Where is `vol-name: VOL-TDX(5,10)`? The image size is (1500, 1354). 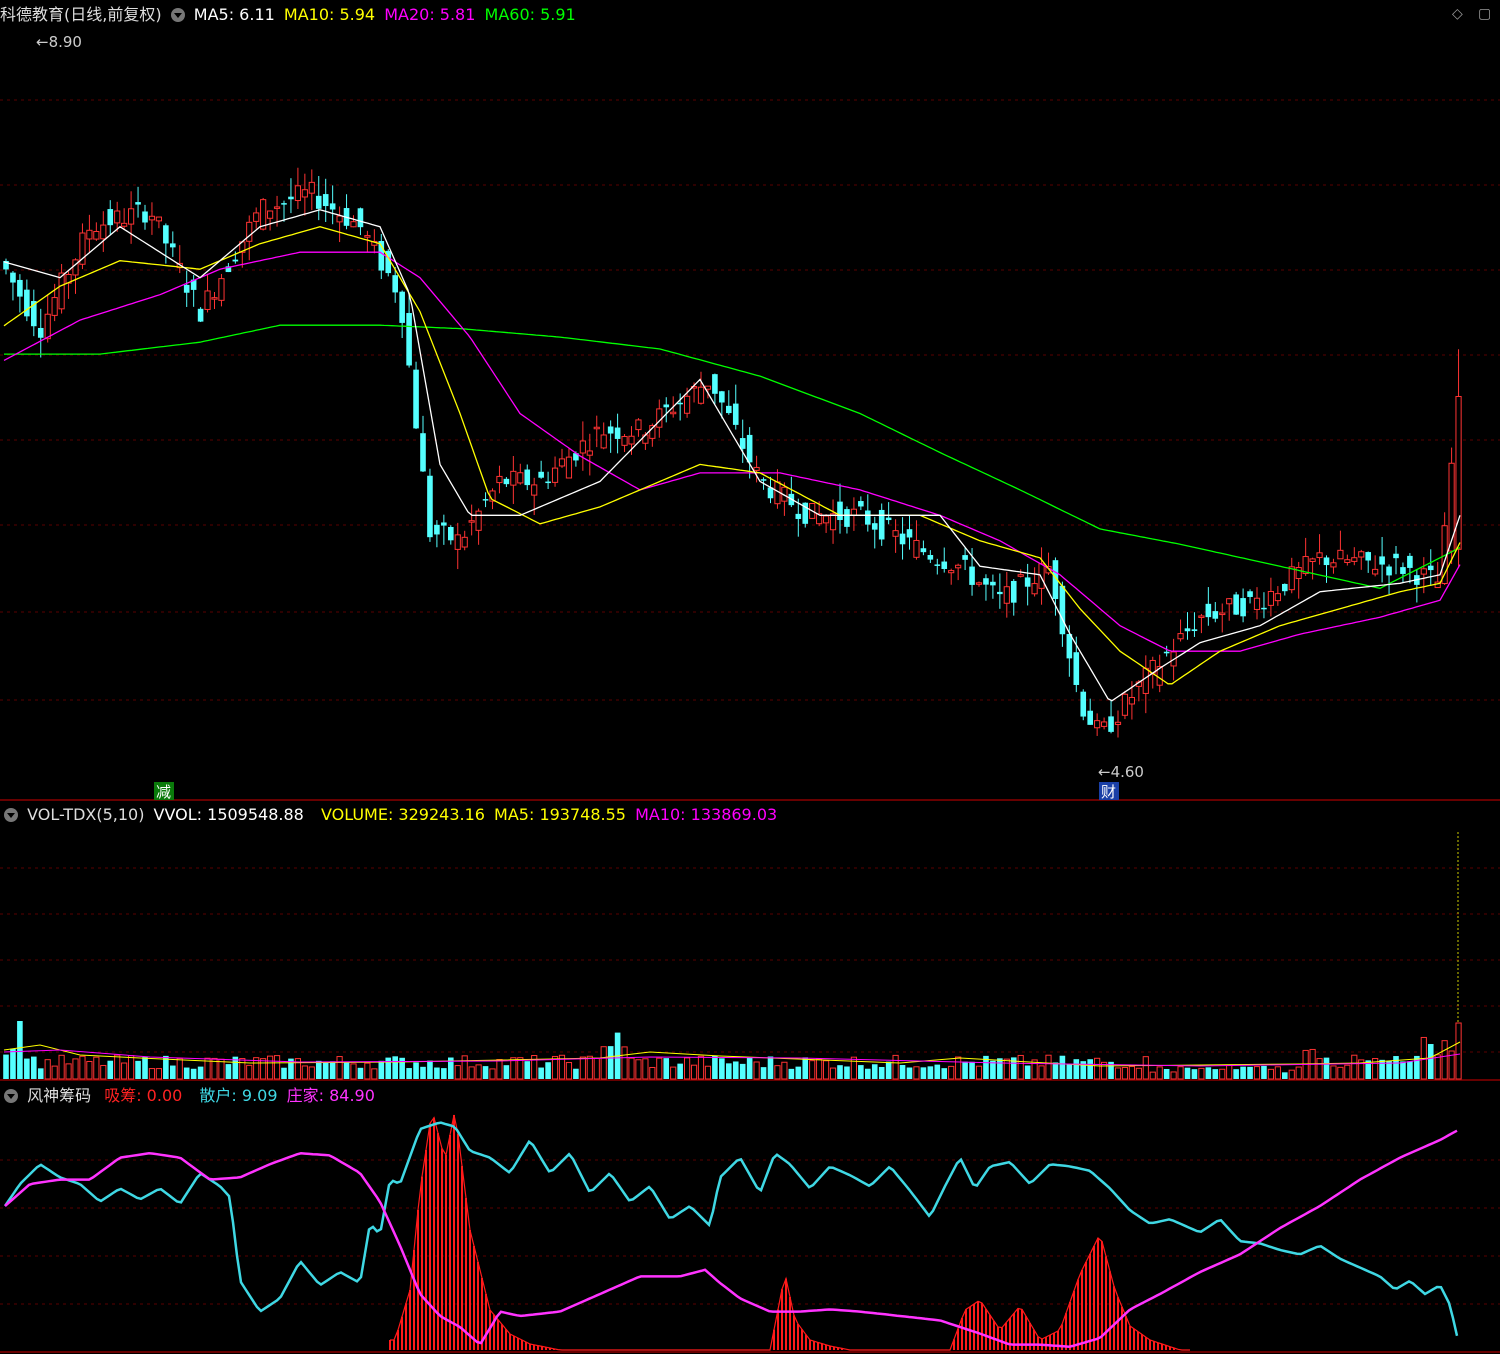
vol-name: VOL-TDX(5,10) is located at coordinates (85, 814).